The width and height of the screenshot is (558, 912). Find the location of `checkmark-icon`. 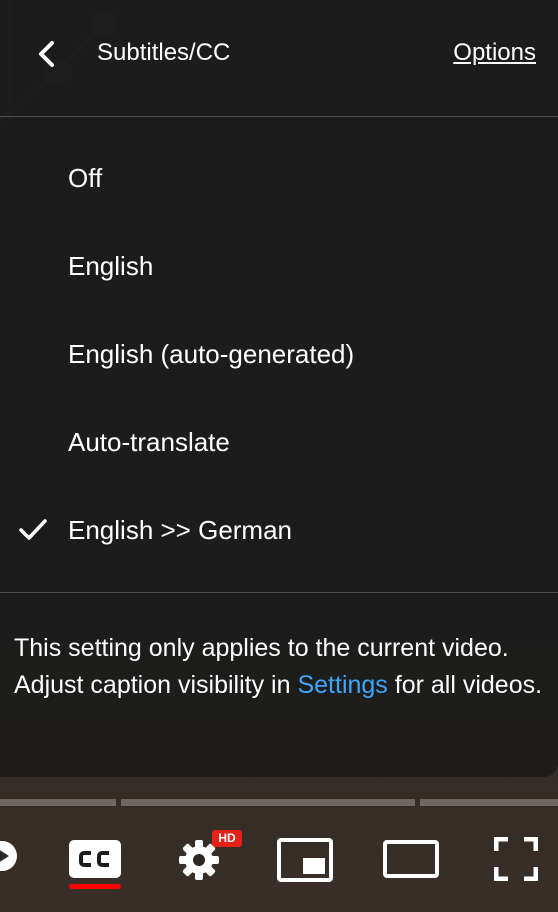

checkmark-icon is located at coordinates (33, 529).